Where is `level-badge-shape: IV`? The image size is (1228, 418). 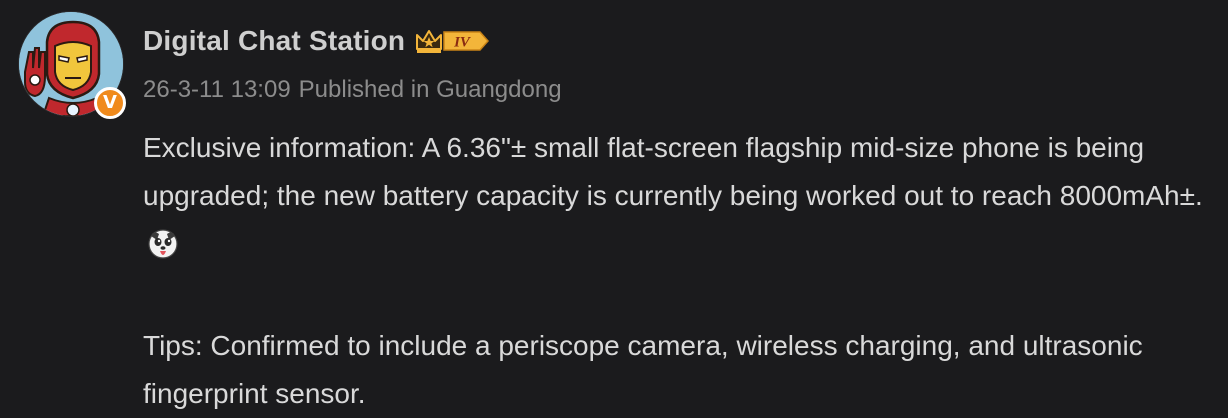 level-badge-shape: IV is located at coordinates (466, 41).